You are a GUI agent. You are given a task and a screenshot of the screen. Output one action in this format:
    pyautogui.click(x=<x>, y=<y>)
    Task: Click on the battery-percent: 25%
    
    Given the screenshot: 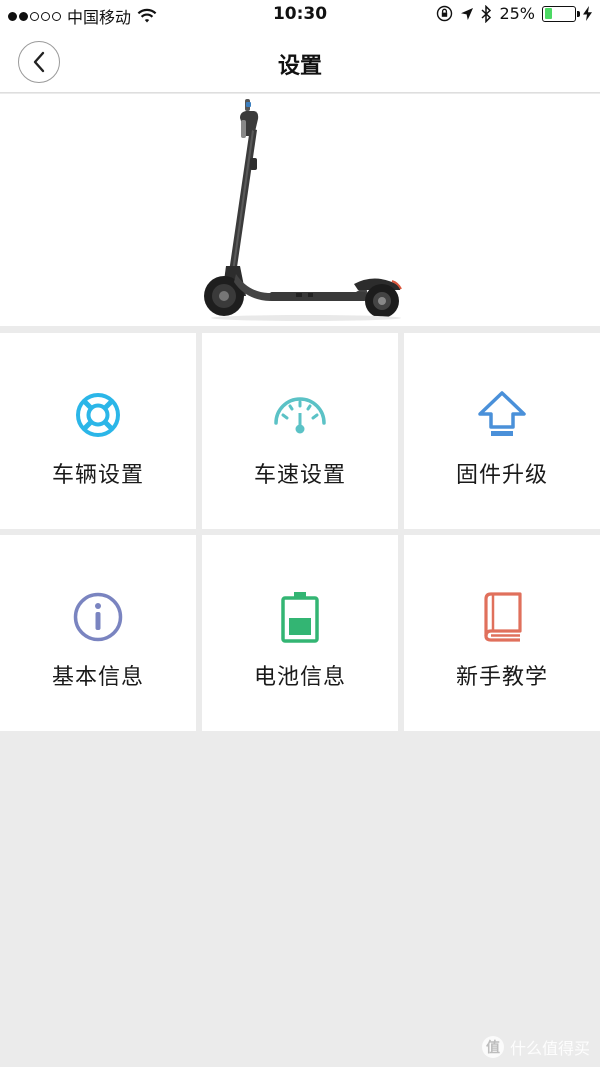 What is the action you would take?
    pyautogui.click(x=517, y=13)
    